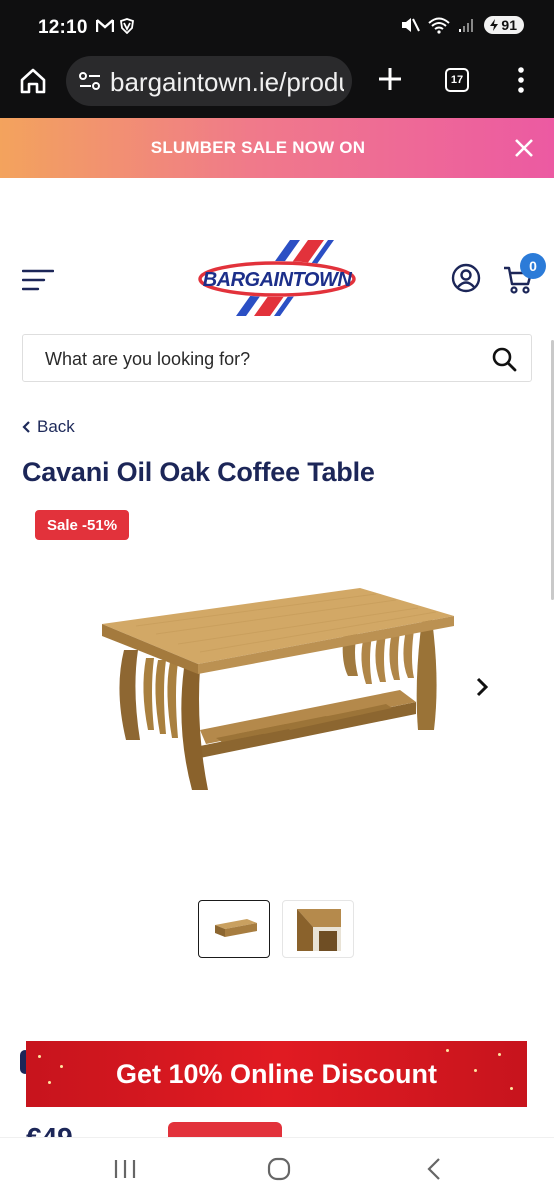 The height and width of the screenshot is (1200, 554). What do you see at coordinates (63, 27) in the screenshot?
I see `status-time: 12:10` at bounding box center [63, 27].